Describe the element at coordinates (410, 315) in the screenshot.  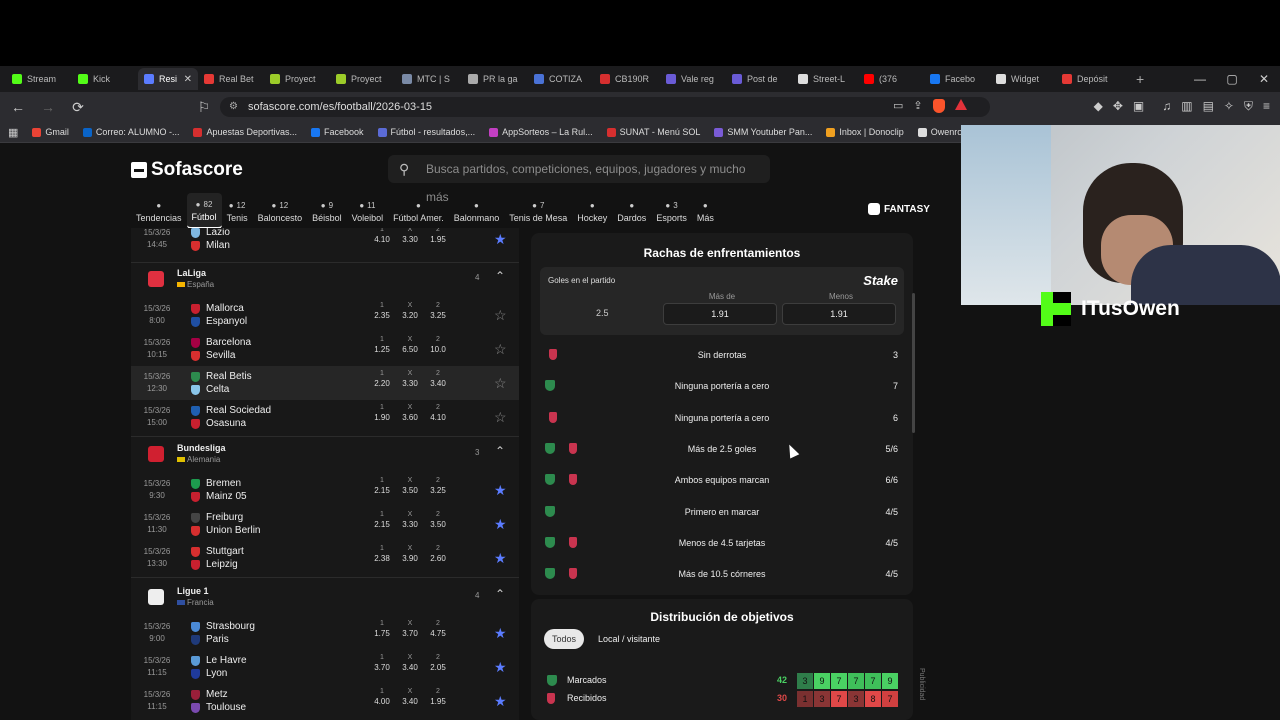
I see `odds-value: 3.20` at that location.